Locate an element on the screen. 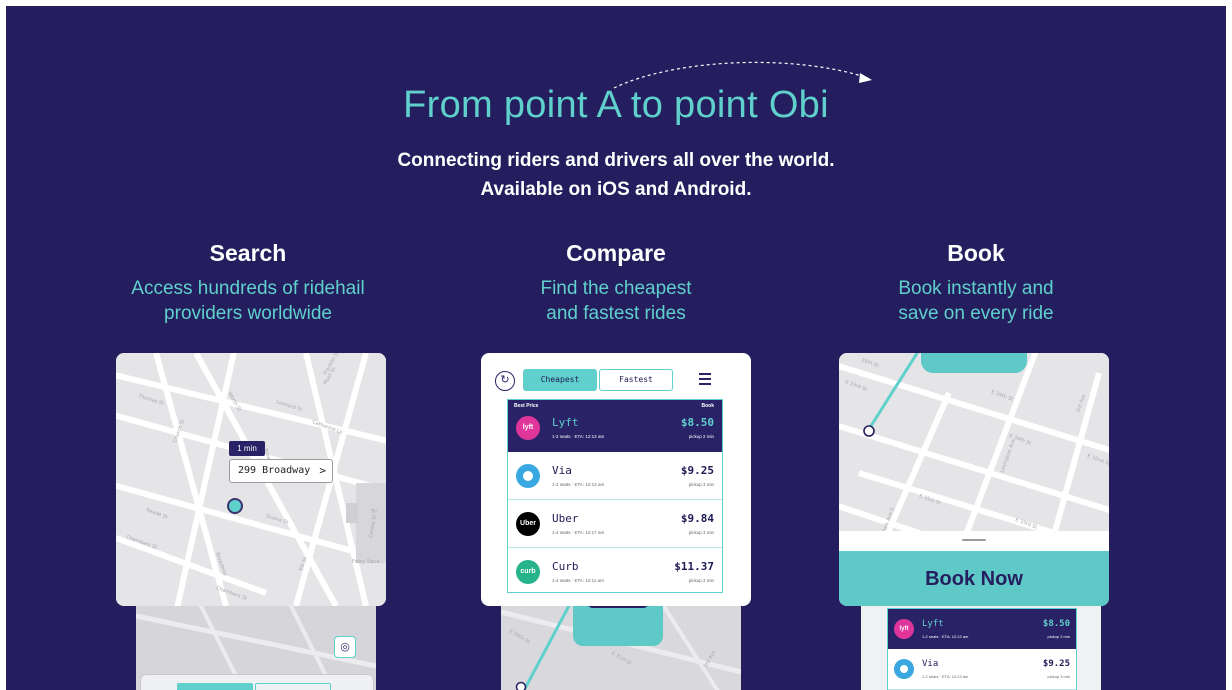 The image size is (1232, 690). tab-cheapest-ghost is located at coordinates (215, 686).